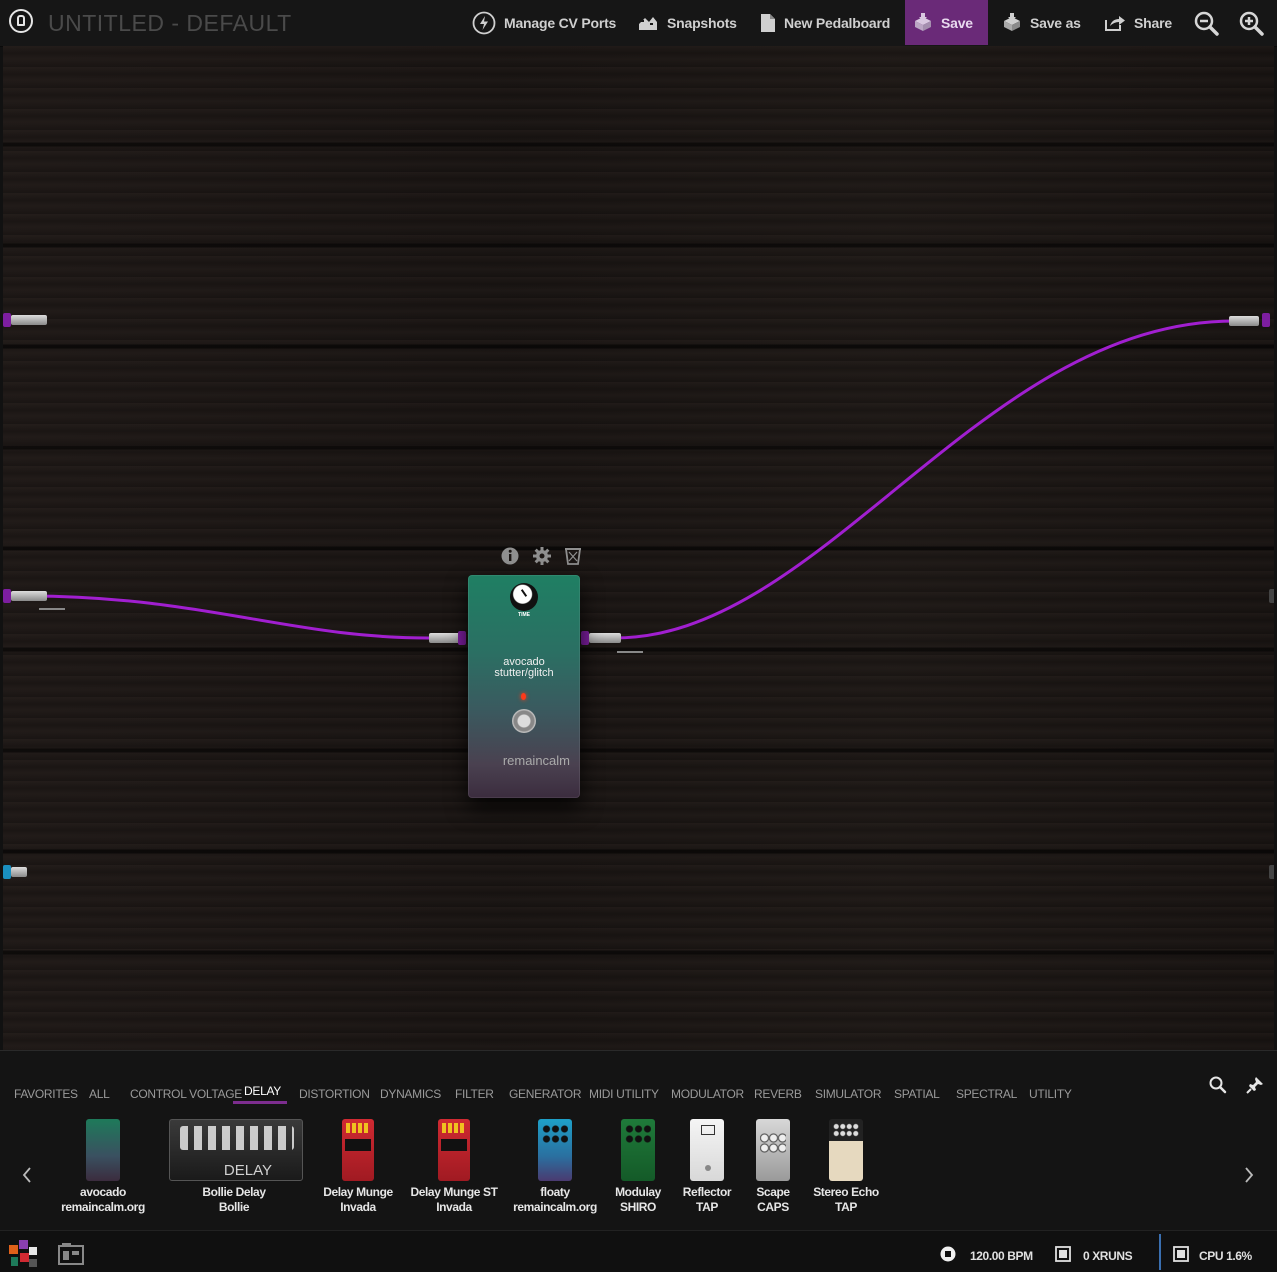 The width and height of the screenshot is (1277, 1272). What do you see at coordinates (1063, 1254) in the screenshot?
I see `xruns-icon` at bounding box center [1063, 1254].